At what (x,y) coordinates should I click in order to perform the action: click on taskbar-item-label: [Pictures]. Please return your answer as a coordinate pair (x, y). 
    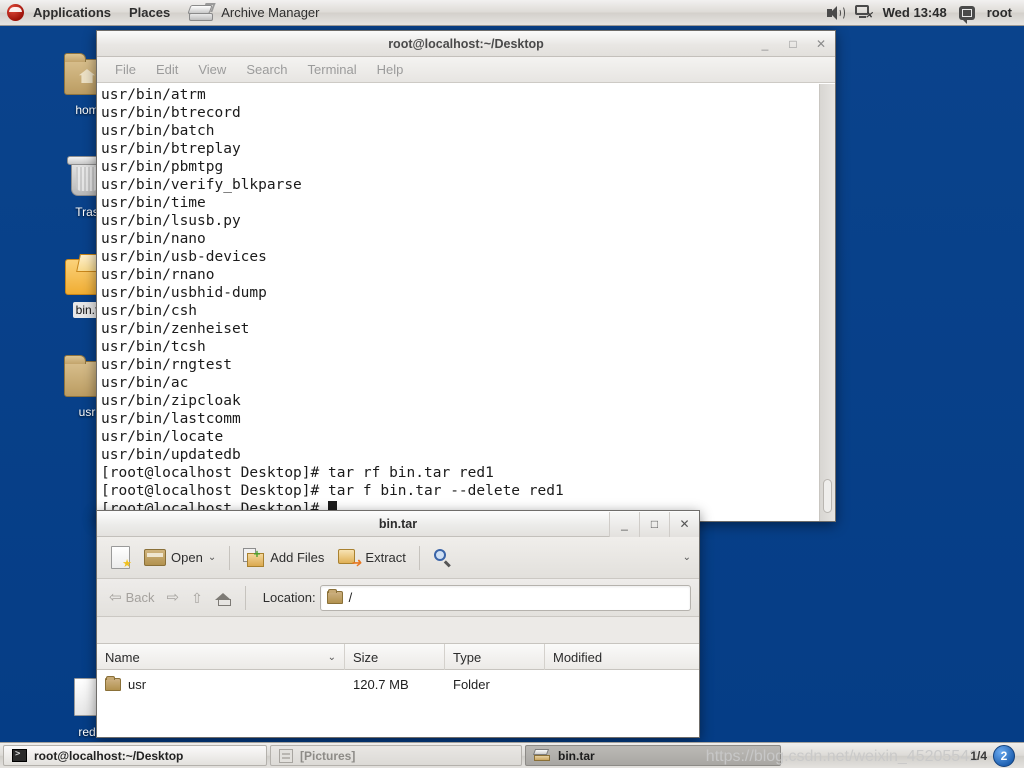
    Looking at the image, I should click on (328, 755).